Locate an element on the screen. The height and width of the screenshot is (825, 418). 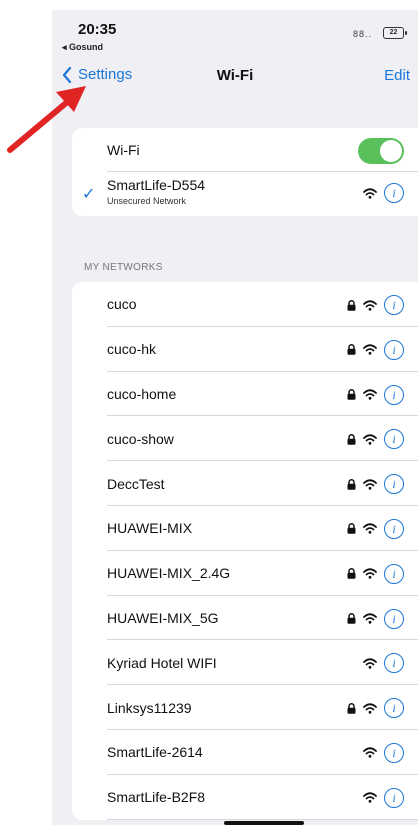
connected-network-security: Unsecured Network is located at coordinates (147, 201).